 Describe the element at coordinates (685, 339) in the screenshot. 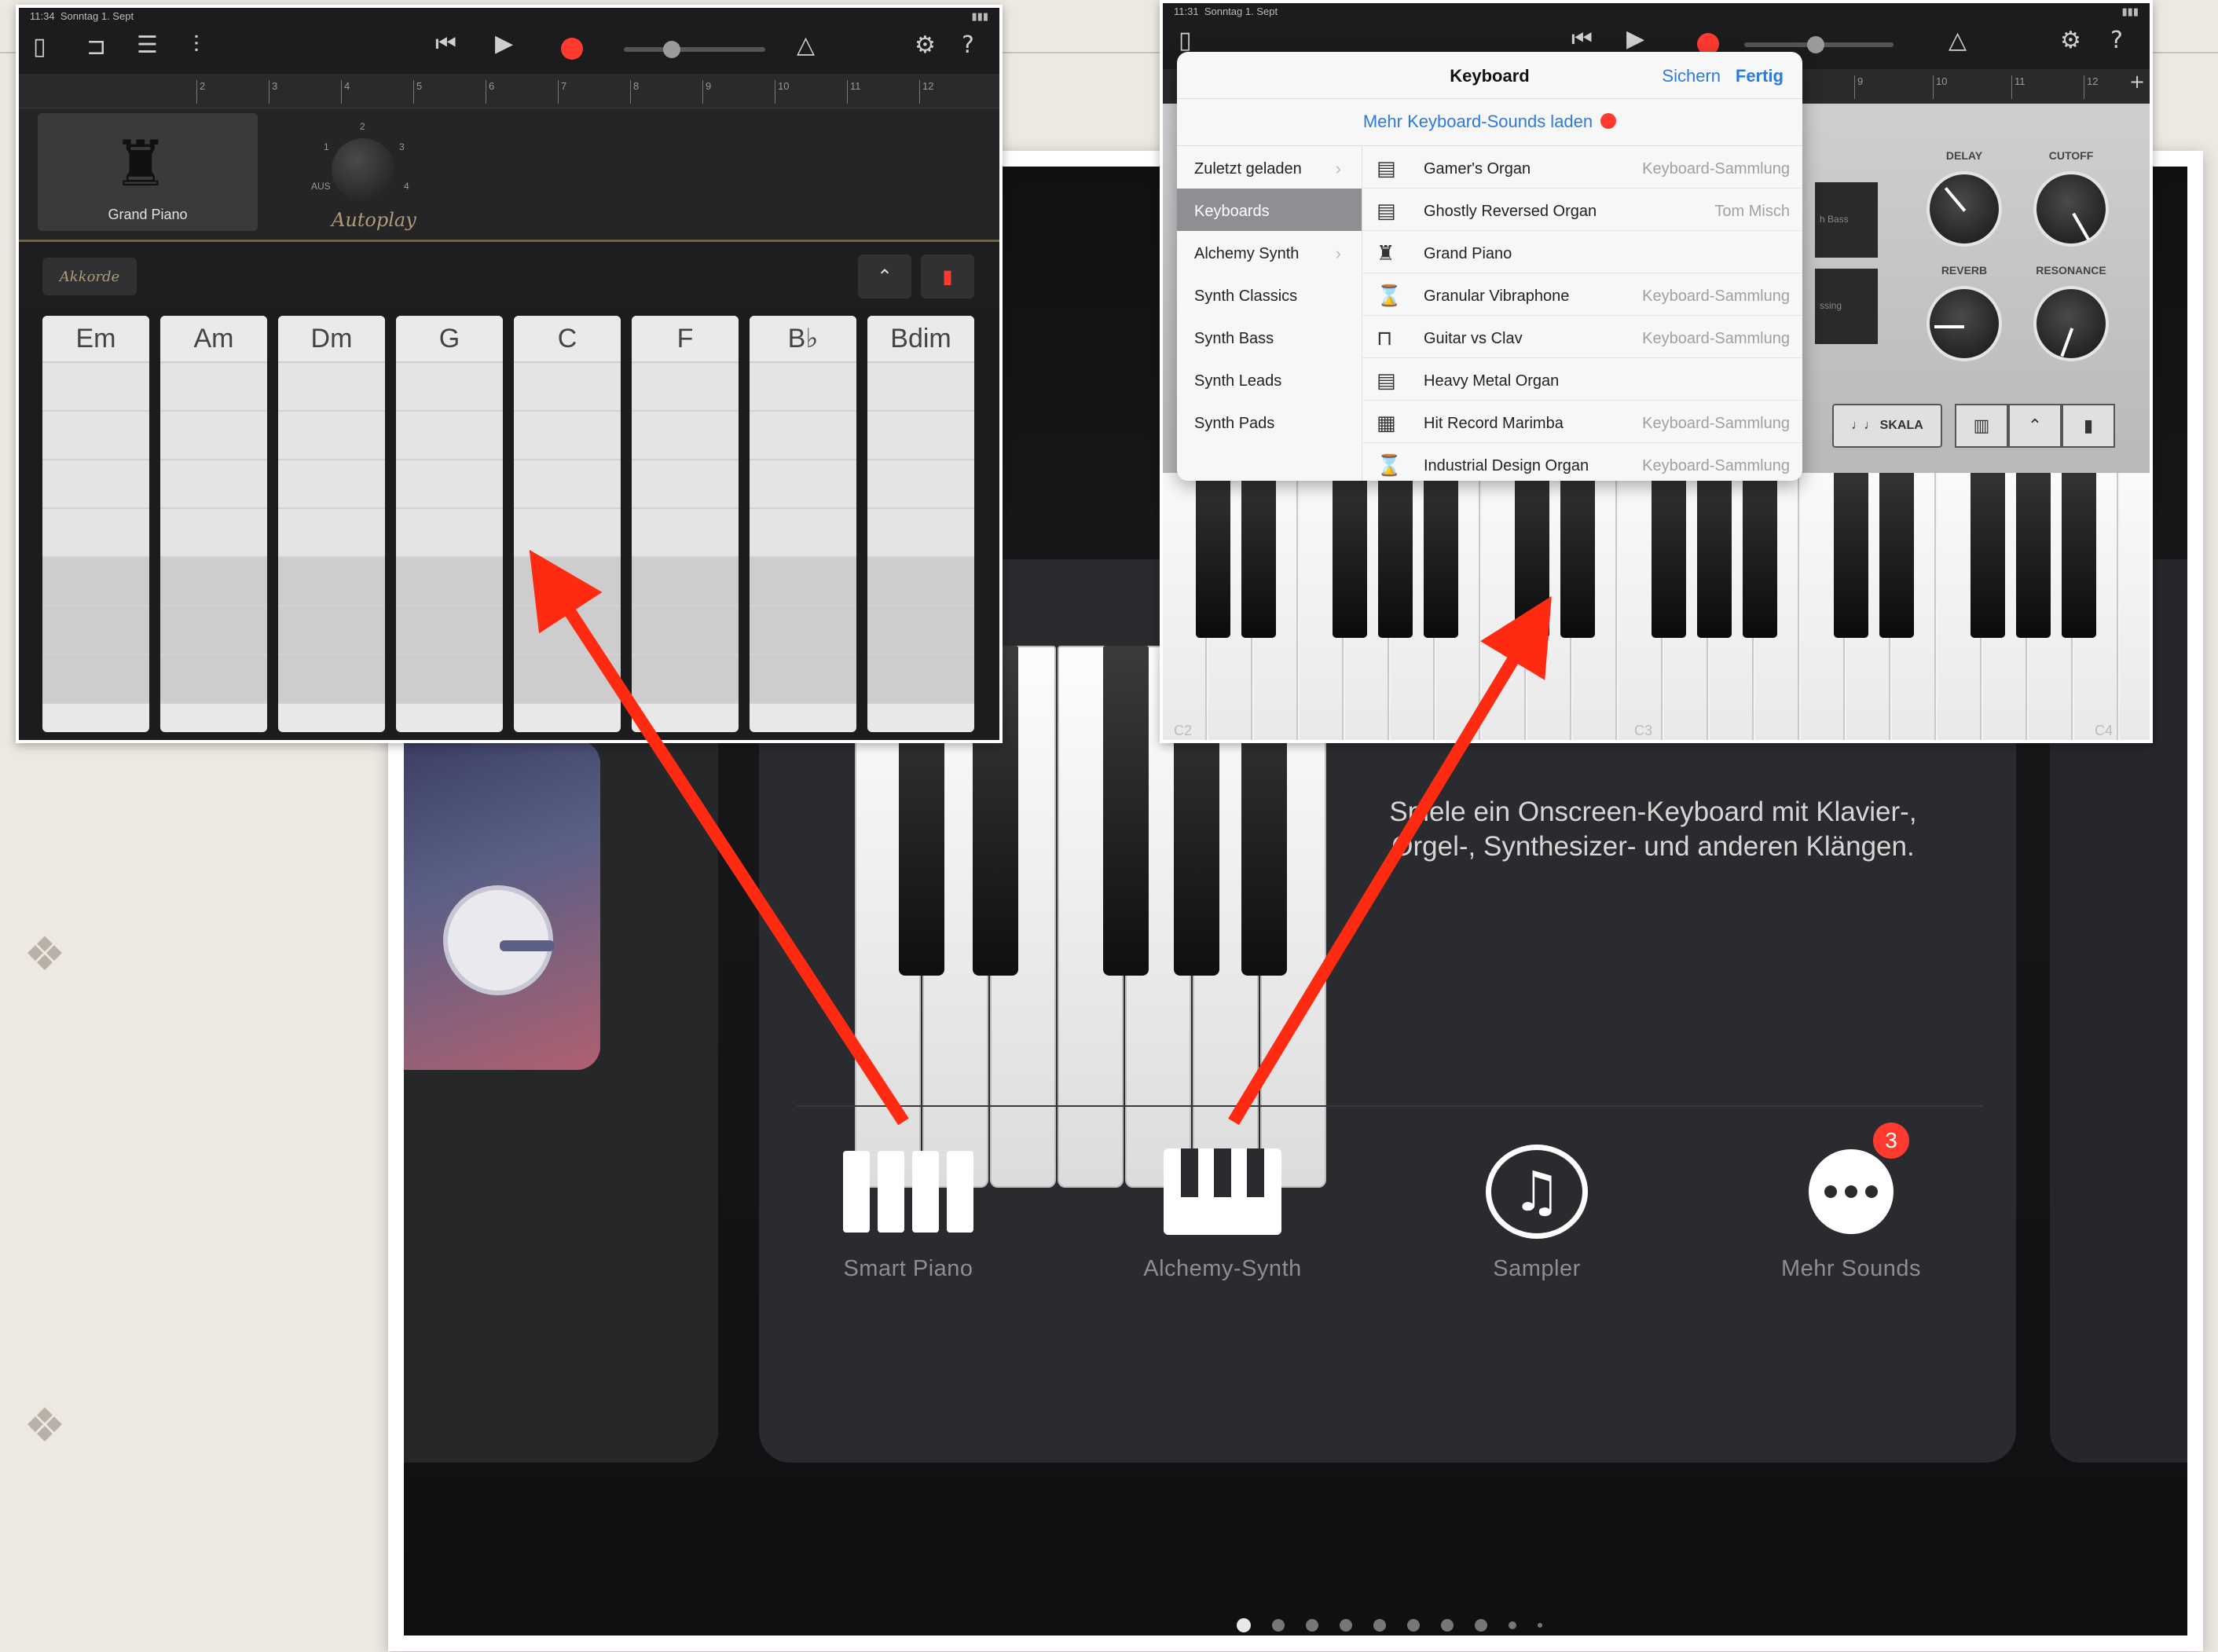

I see `chord-label: F` at that location.